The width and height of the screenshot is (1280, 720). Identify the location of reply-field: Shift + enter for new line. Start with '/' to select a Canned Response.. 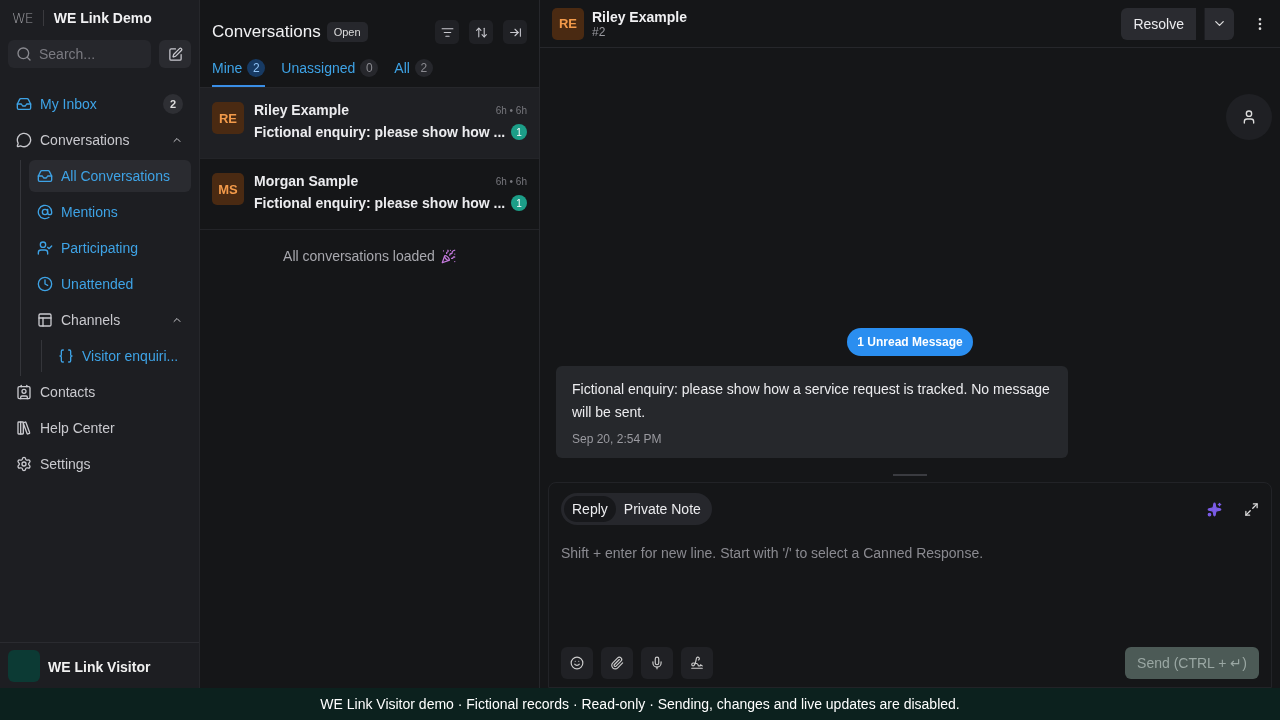
(910, 560).